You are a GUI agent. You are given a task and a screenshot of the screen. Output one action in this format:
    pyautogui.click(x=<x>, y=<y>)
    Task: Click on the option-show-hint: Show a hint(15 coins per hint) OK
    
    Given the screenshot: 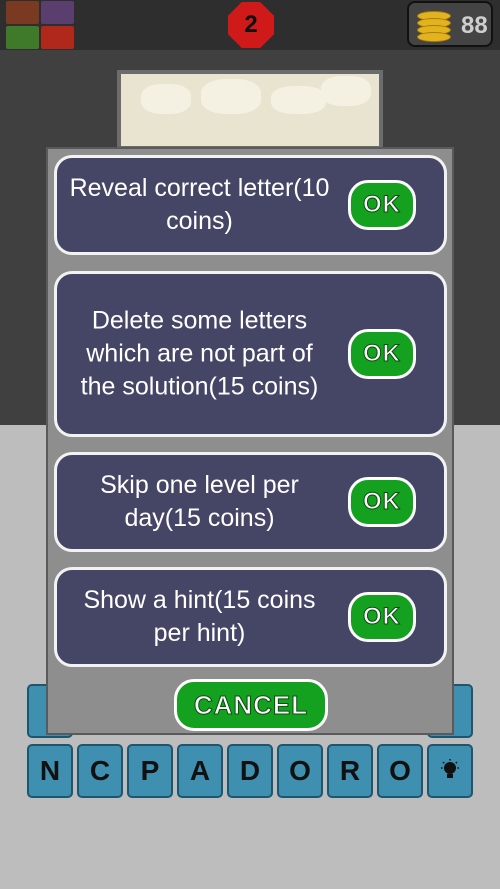 What is the action you would take?
    pyautogui.click(x=250, y=617)
    